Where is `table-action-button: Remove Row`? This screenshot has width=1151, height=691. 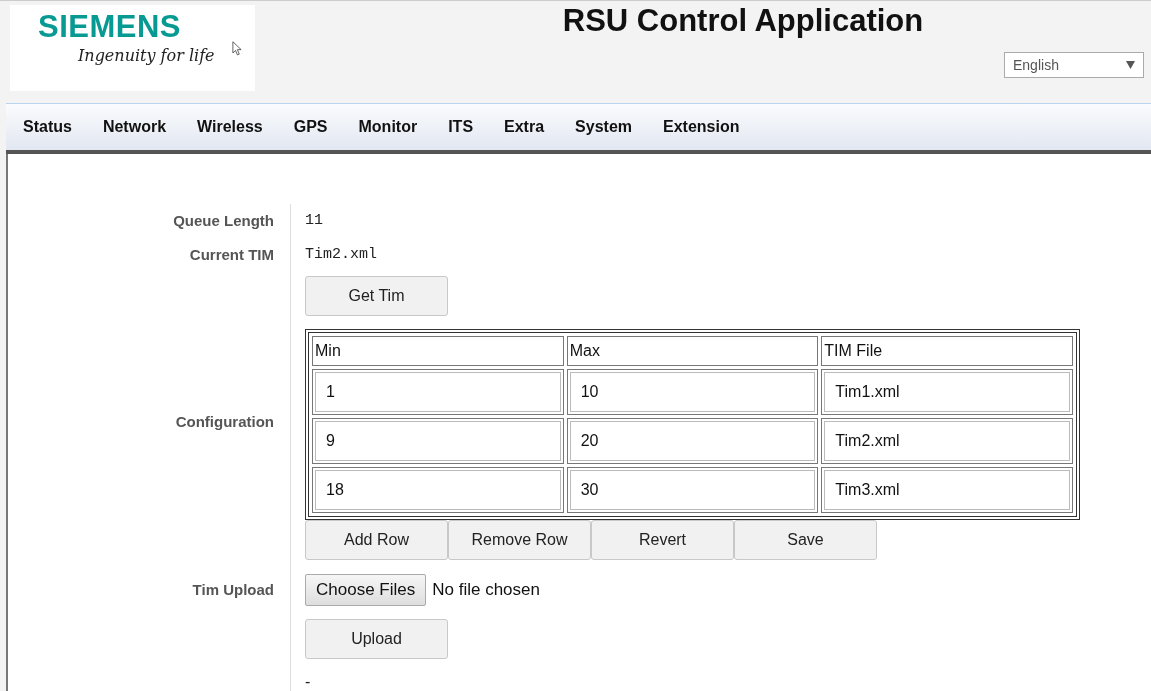 table-action-button: Remove Row is located at coordinates (519, 540).